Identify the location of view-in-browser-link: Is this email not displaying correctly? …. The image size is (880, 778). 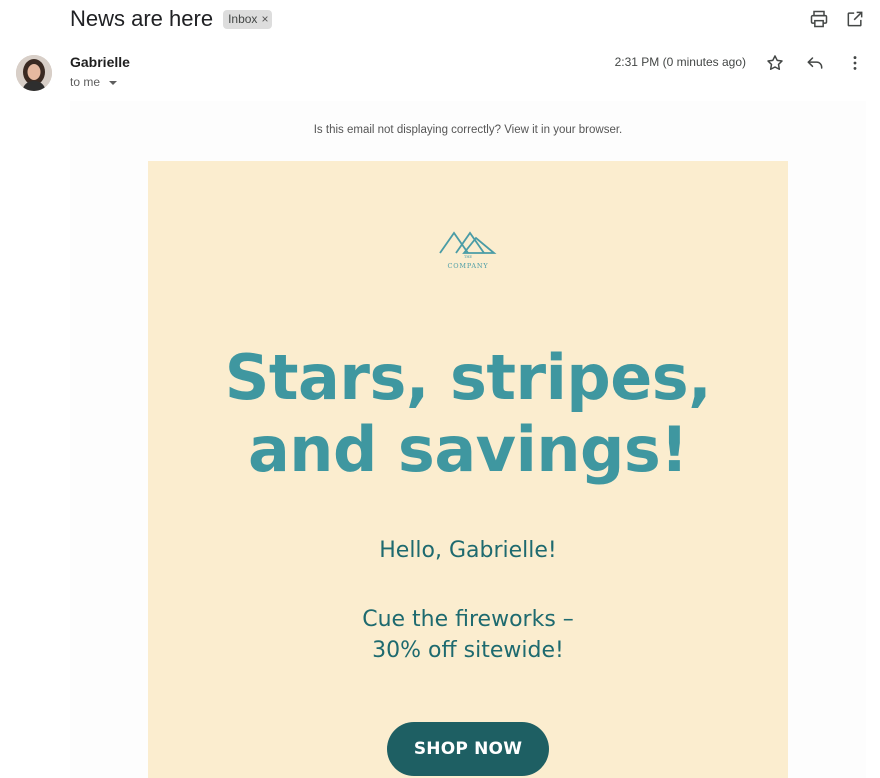
(468, 130).